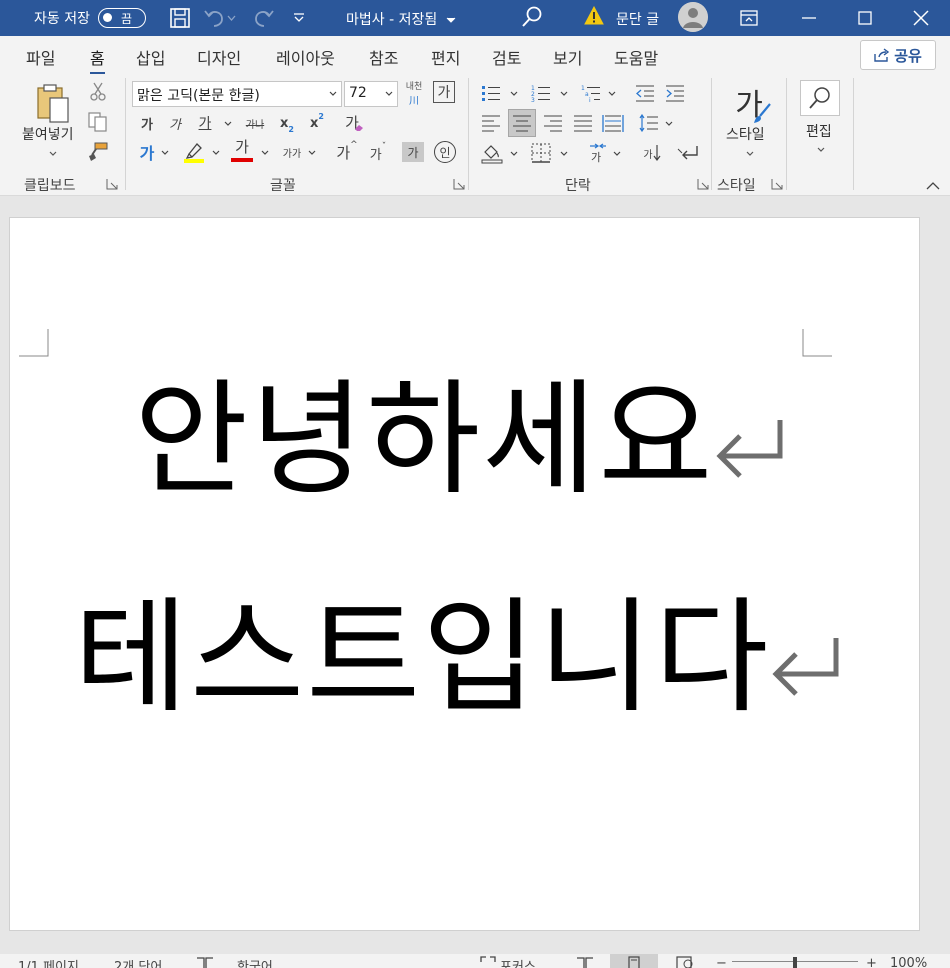 Image resolution: width=950 pixels, height=968 pixels. Describe the element at coordinates (645, 93) in the screenshot. I see `decrease-indent-icon` at that location.